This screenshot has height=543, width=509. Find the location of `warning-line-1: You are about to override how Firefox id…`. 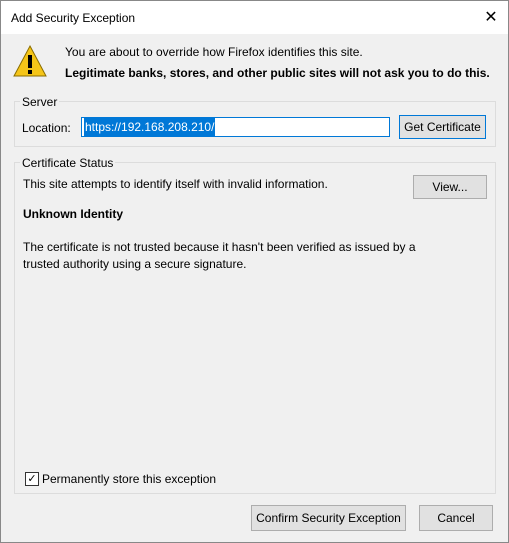

warning-line-1: You are about to override how Firefox id… is located at coordinates (214, 52).